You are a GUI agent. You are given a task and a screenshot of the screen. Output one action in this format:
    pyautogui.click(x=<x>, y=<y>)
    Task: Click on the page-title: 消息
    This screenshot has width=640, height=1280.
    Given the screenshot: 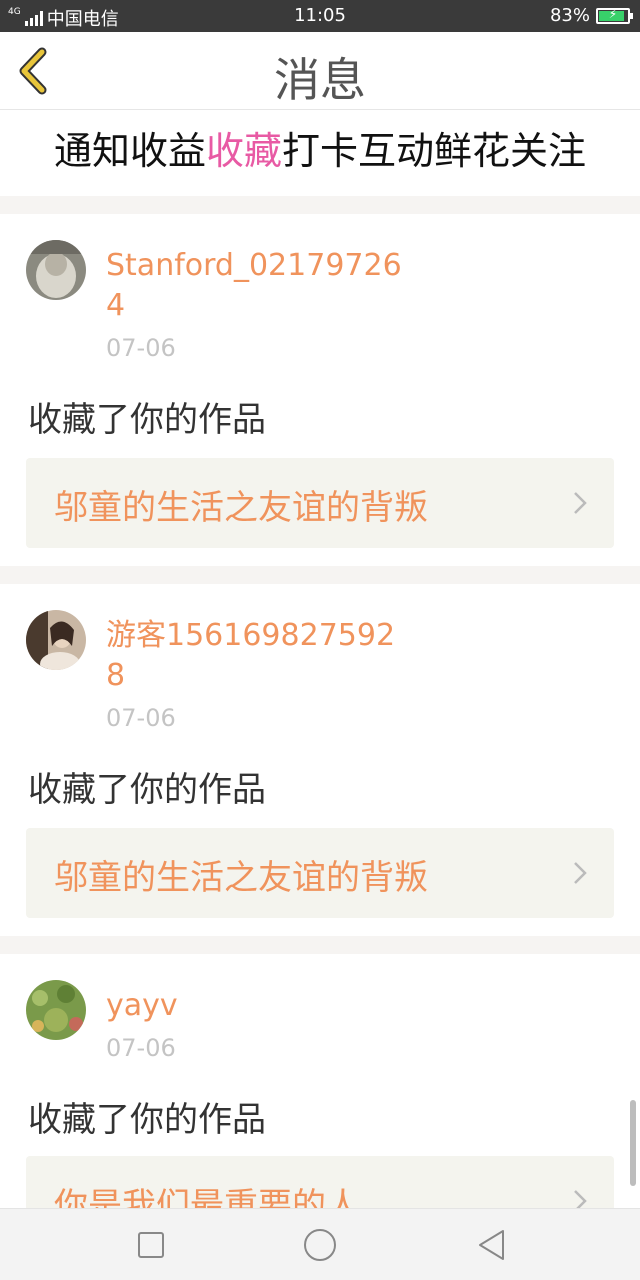 What is the action you would take?
    pyautogui.click(x=320, y=80)
    